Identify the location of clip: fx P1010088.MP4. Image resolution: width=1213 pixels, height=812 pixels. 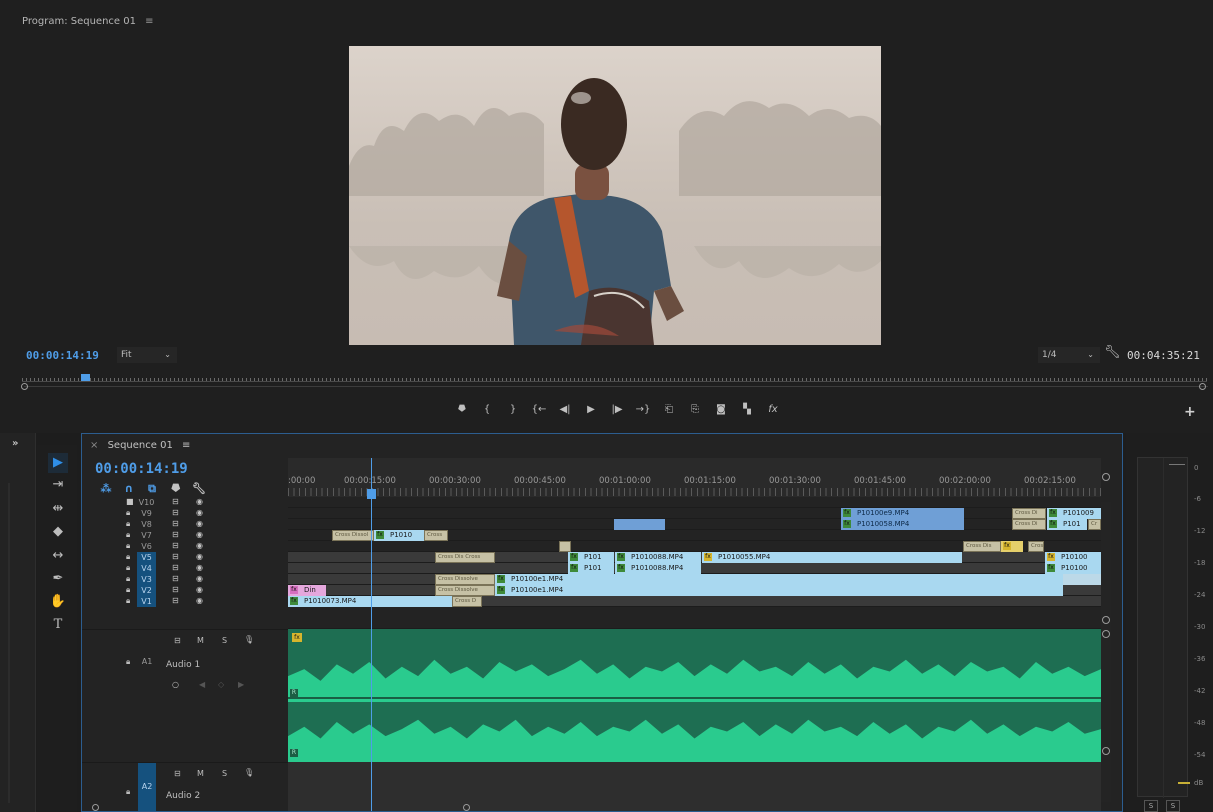
(658, 568).